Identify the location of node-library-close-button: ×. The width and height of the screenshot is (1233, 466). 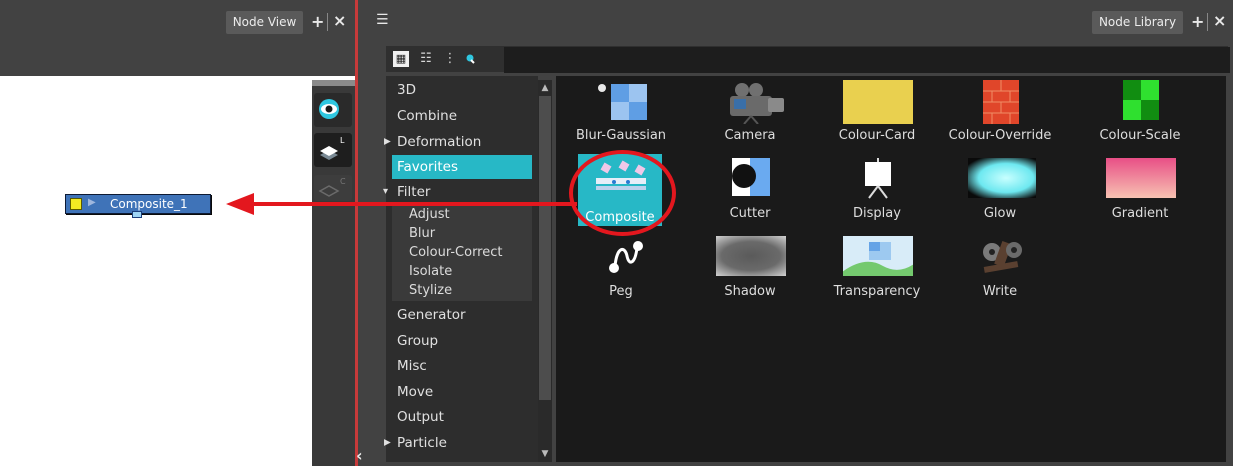
(1219, 21).